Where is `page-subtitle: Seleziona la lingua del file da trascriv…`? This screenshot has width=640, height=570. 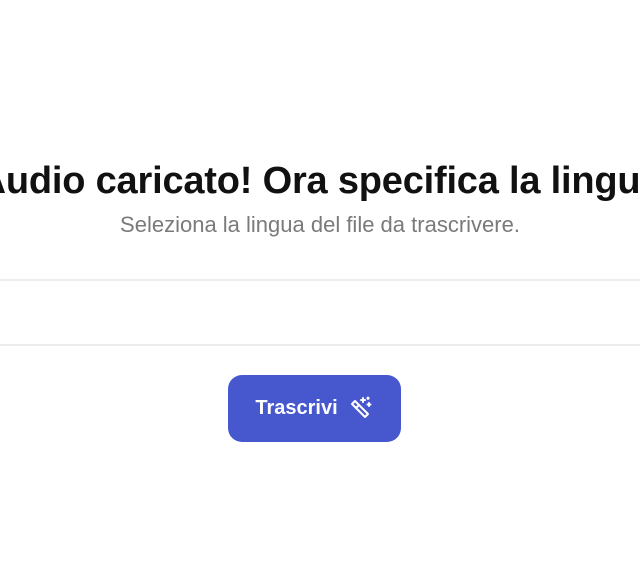
page-subtitle: Seleziona la lingua del file da trascriv… is located at coordinates (320, 224).